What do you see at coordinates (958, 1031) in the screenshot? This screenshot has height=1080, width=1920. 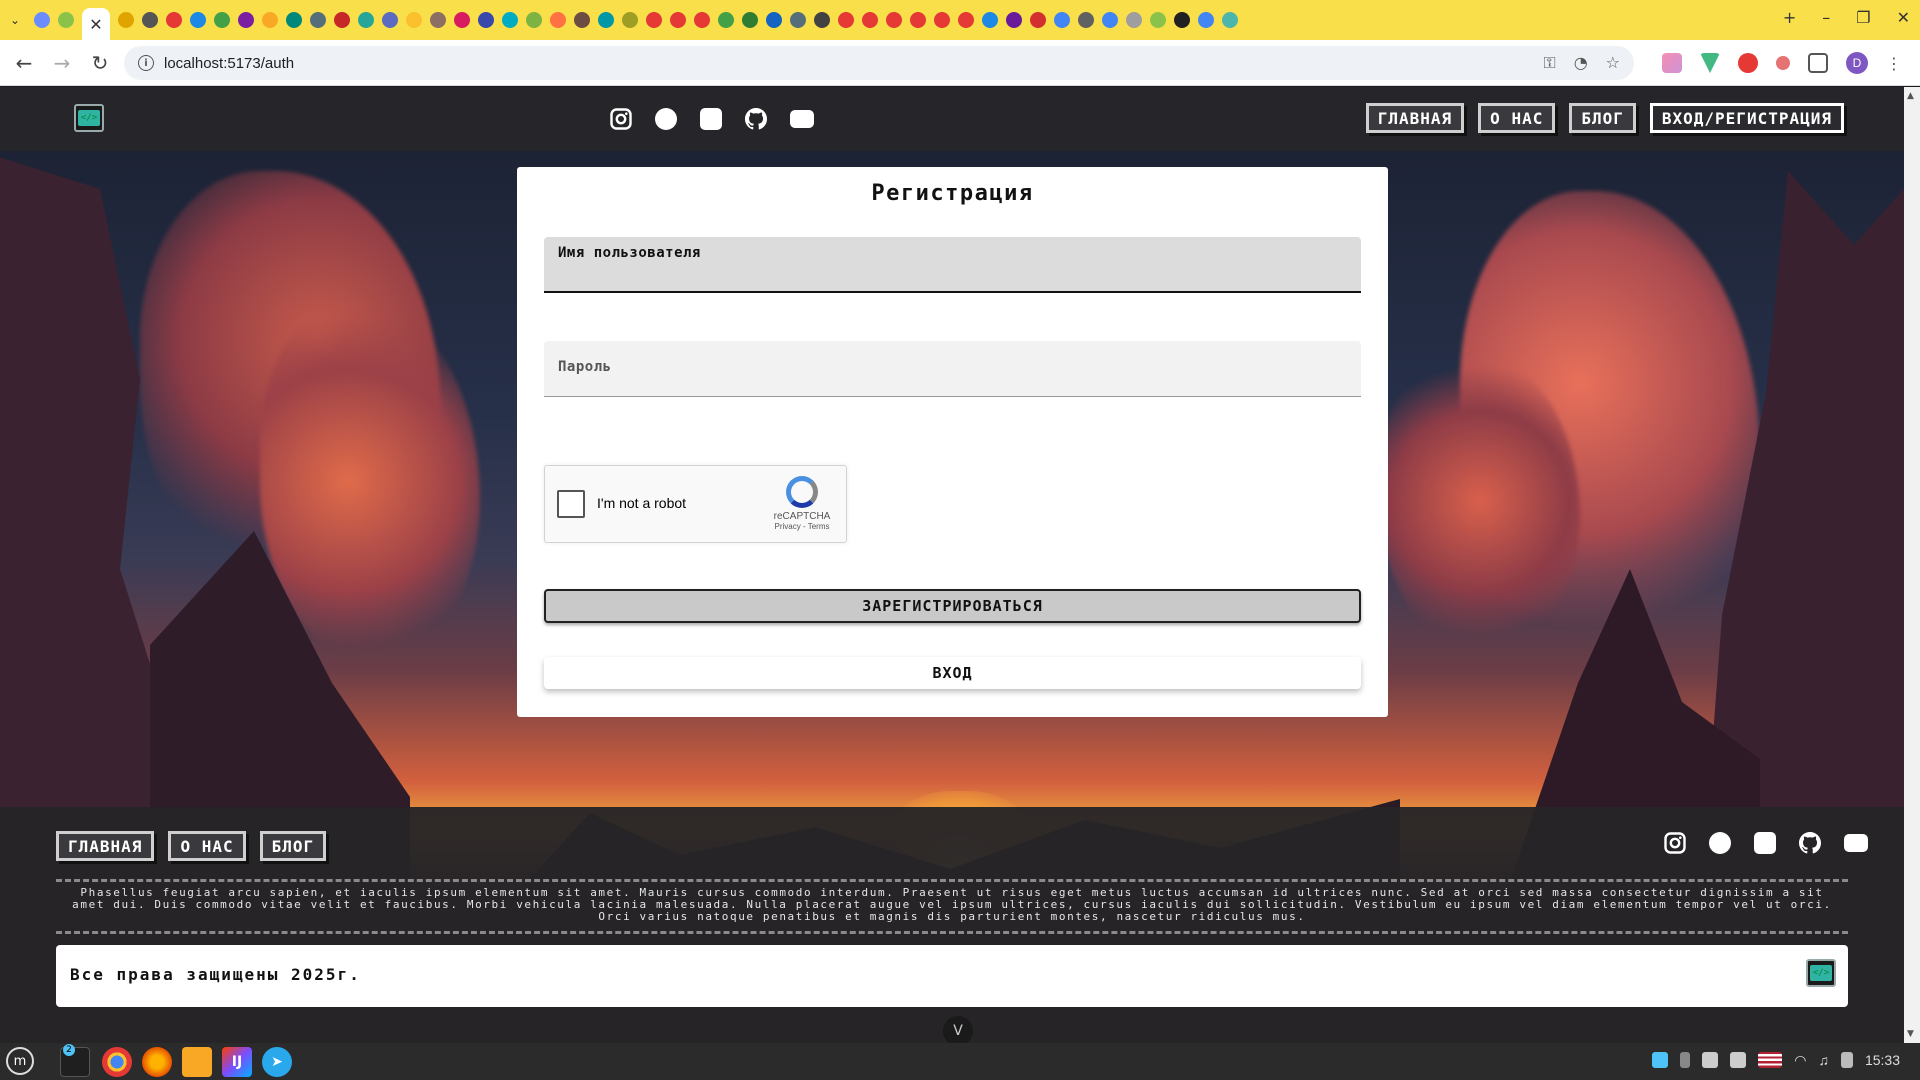 I see `scroll-down-button: V` at bounding box center [958, 1031].